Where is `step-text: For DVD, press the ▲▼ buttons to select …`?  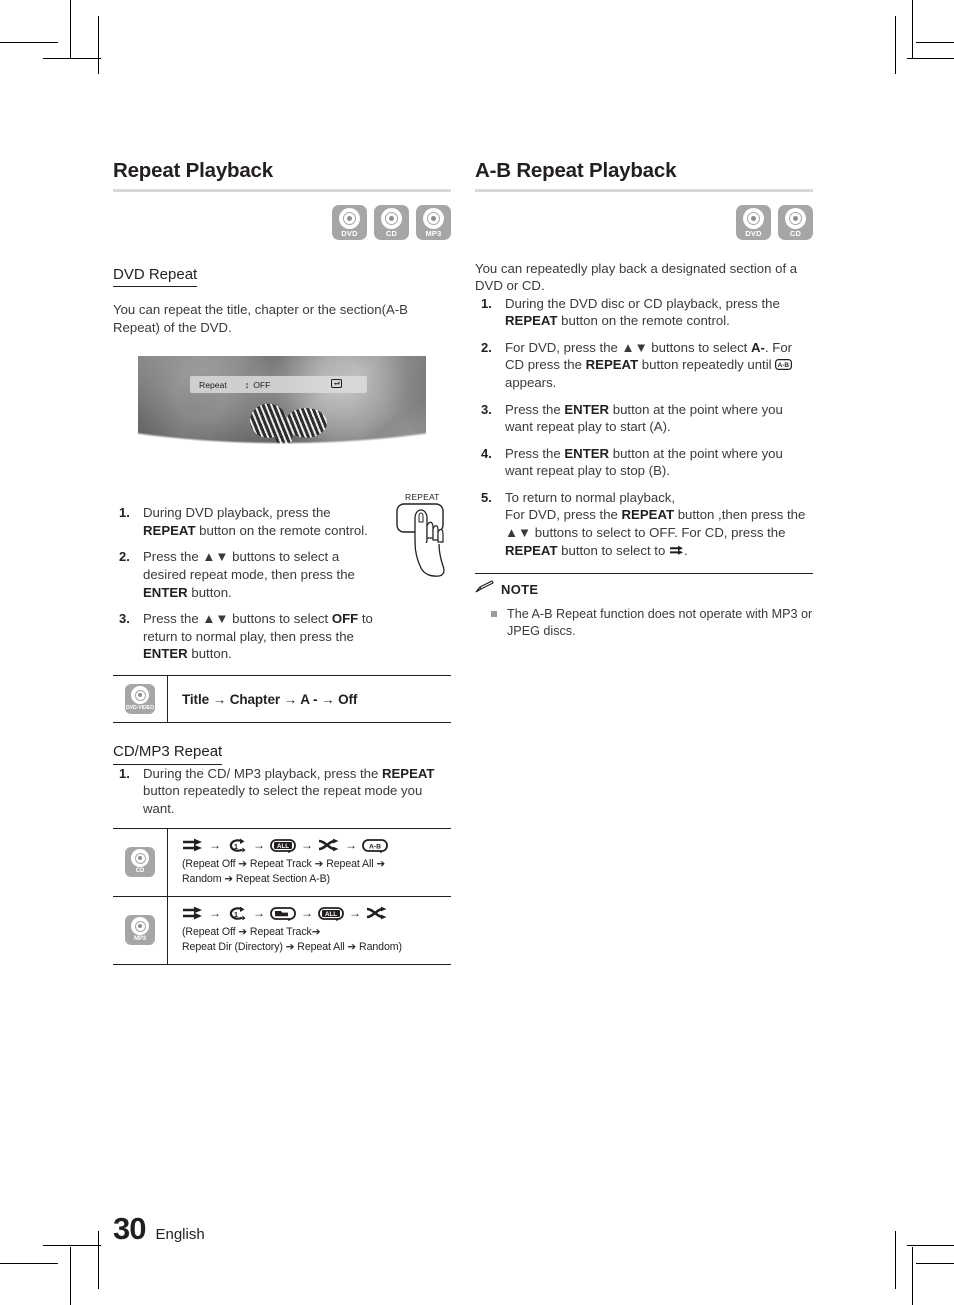 step-text: For DVD, press the ▲▼ buttons to select … is located at coordinates (649, 364).